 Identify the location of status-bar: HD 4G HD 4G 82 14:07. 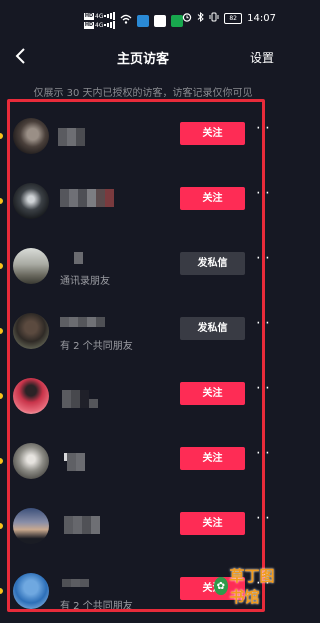
(143, 19).